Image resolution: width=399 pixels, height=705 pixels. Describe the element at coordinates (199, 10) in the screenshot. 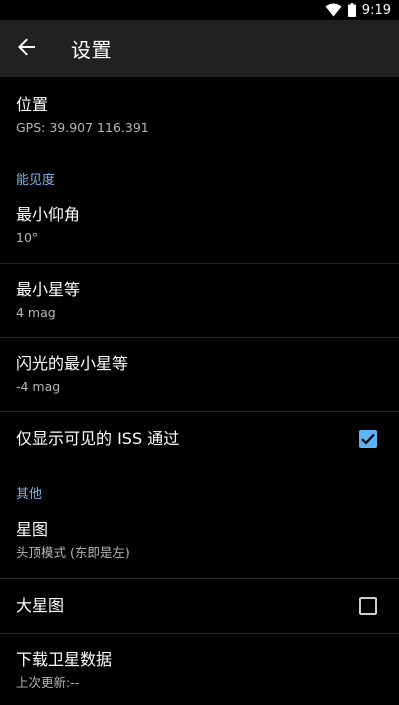

I see `status-bar: 9:19` at that location.